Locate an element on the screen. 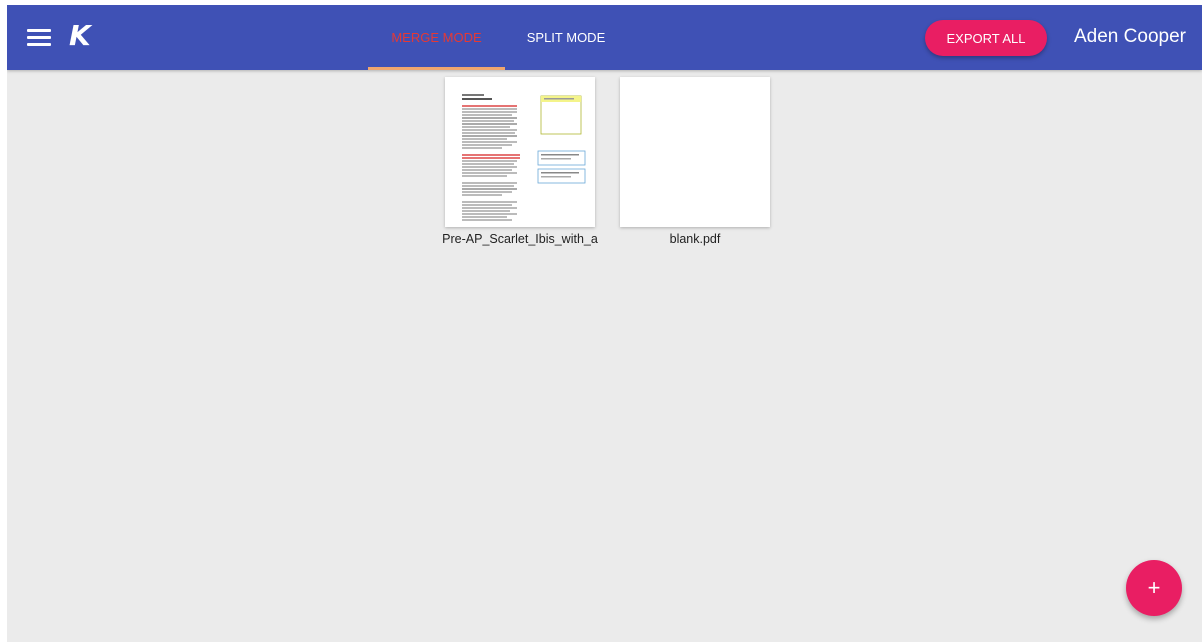 The height and width of the screenshot is (642, 1202). active-tab-indicator is located at coordinates (436, 68).